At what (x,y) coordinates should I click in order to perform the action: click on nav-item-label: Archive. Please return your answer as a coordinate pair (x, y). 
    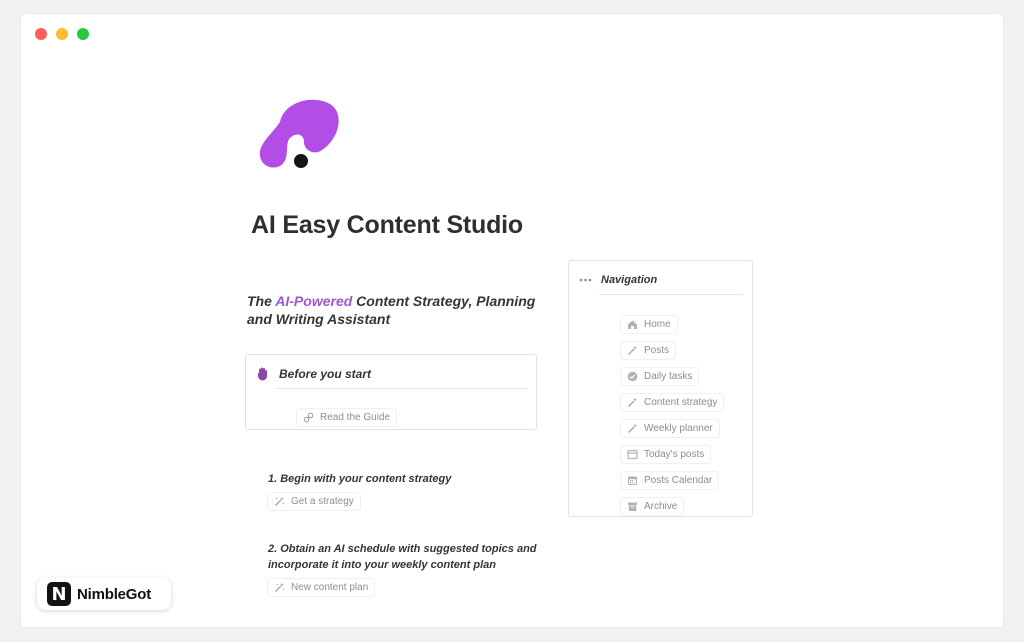
    Looking at the image, I should click on (661, 506).